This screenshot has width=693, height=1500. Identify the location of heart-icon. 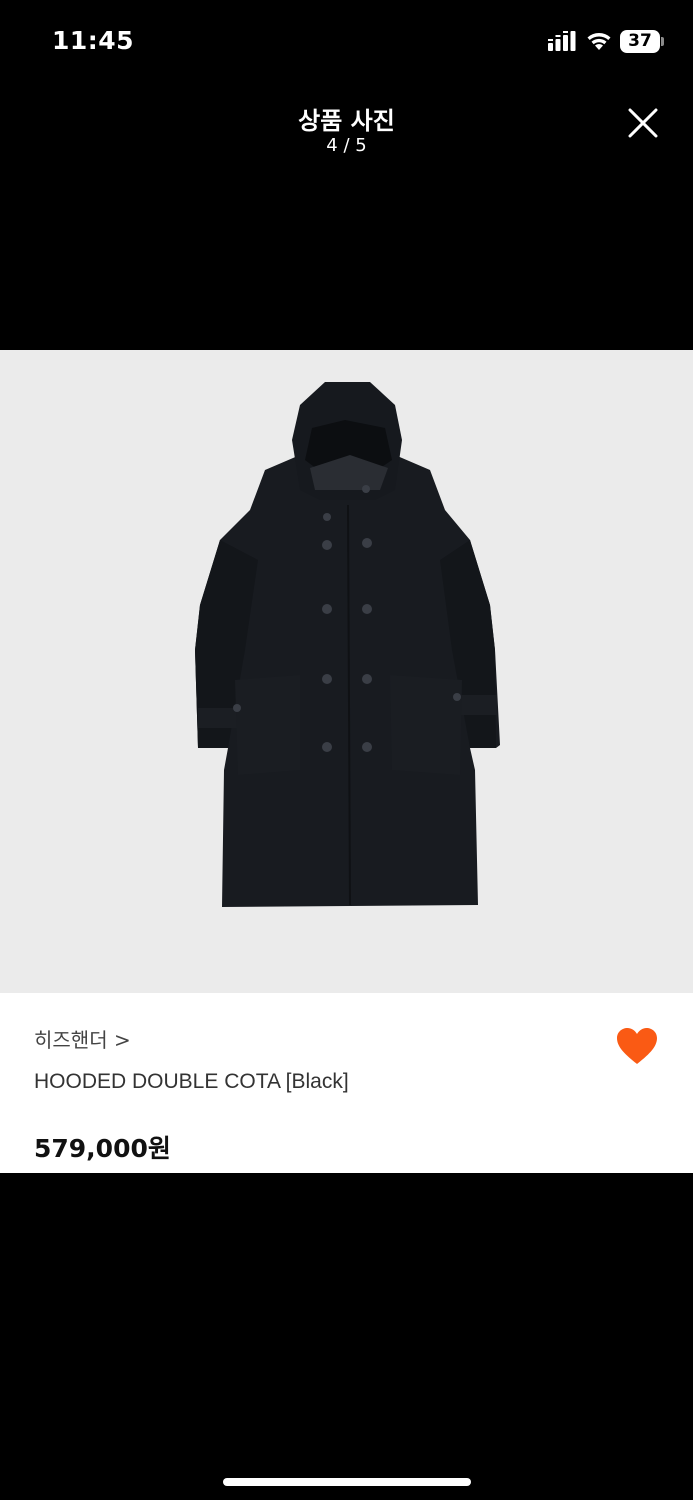
(637, 1046).